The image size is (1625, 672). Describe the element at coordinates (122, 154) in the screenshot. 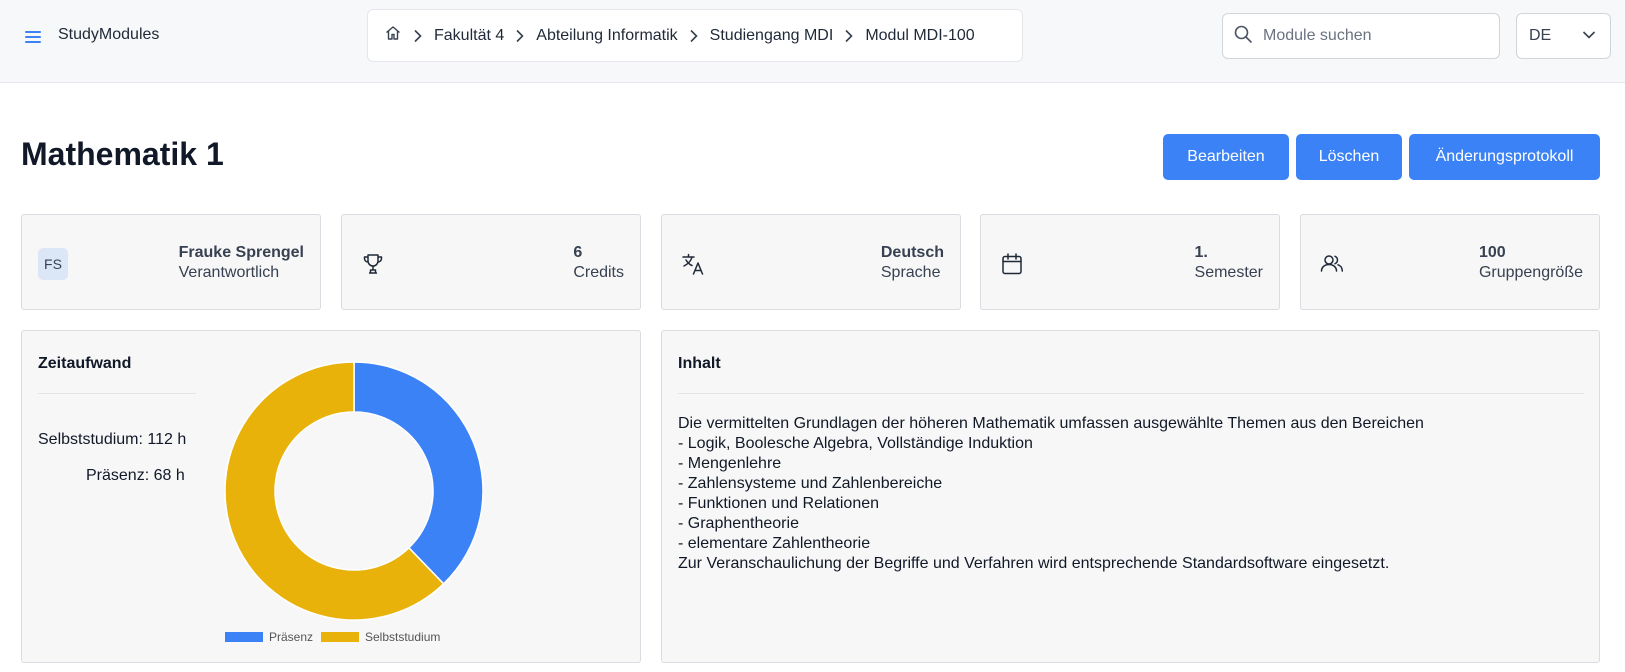

I see `page-title: Mathematik 1` at that location.